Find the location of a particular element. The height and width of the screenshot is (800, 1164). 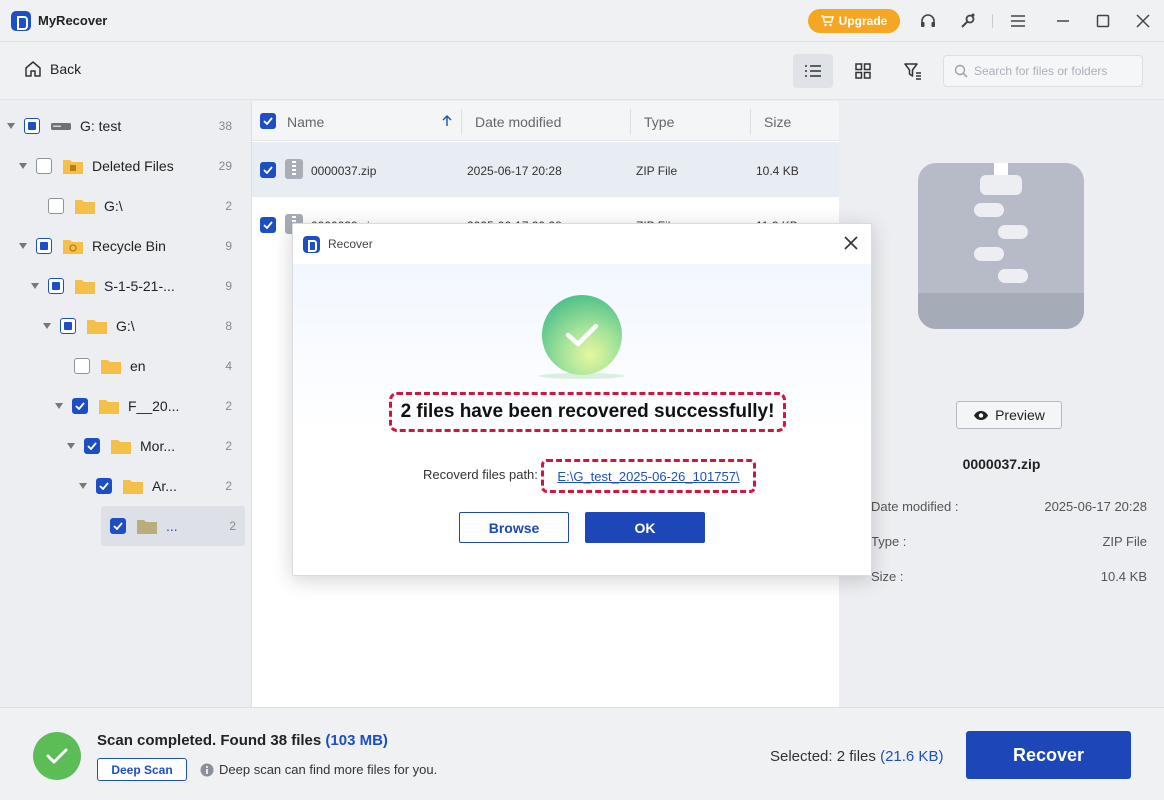

recovered-path-link: E:\G_test_2025-06-26_101757\ is located at coordinates (648, 476).